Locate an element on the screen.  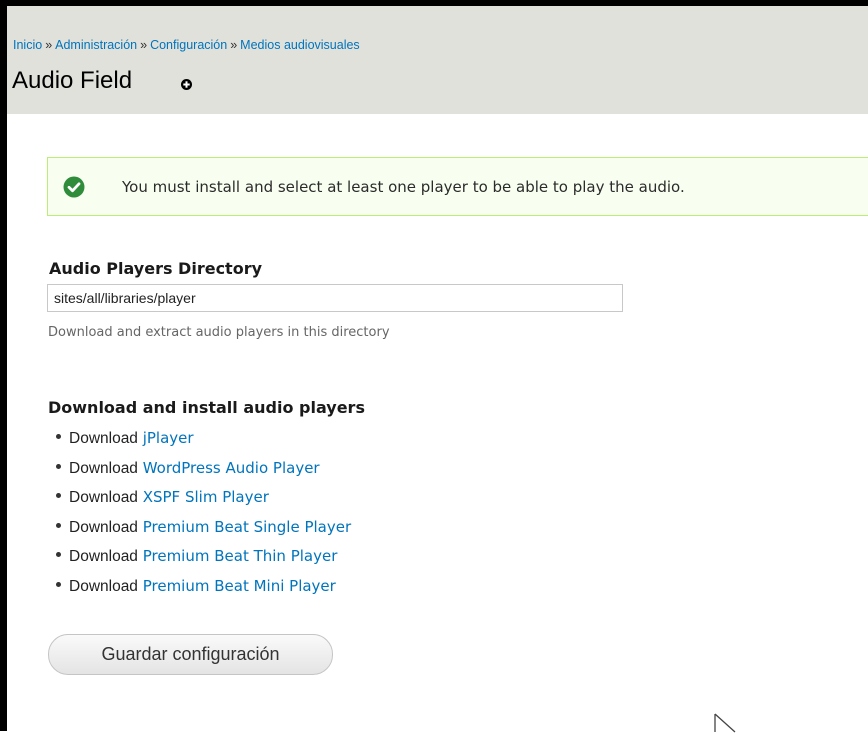
page-header is located at coordinates (437, 60).